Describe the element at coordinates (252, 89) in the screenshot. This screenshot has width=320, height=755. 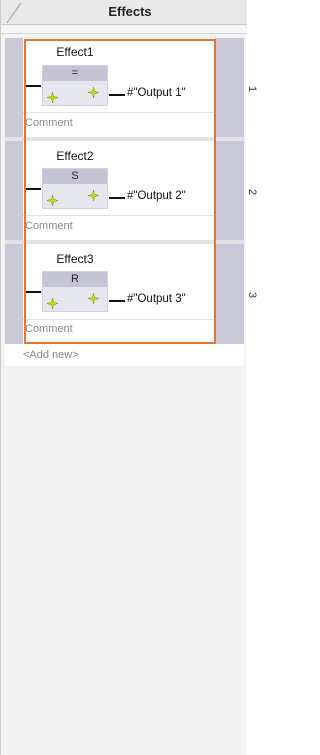
I see `row-index: 1` at that location.